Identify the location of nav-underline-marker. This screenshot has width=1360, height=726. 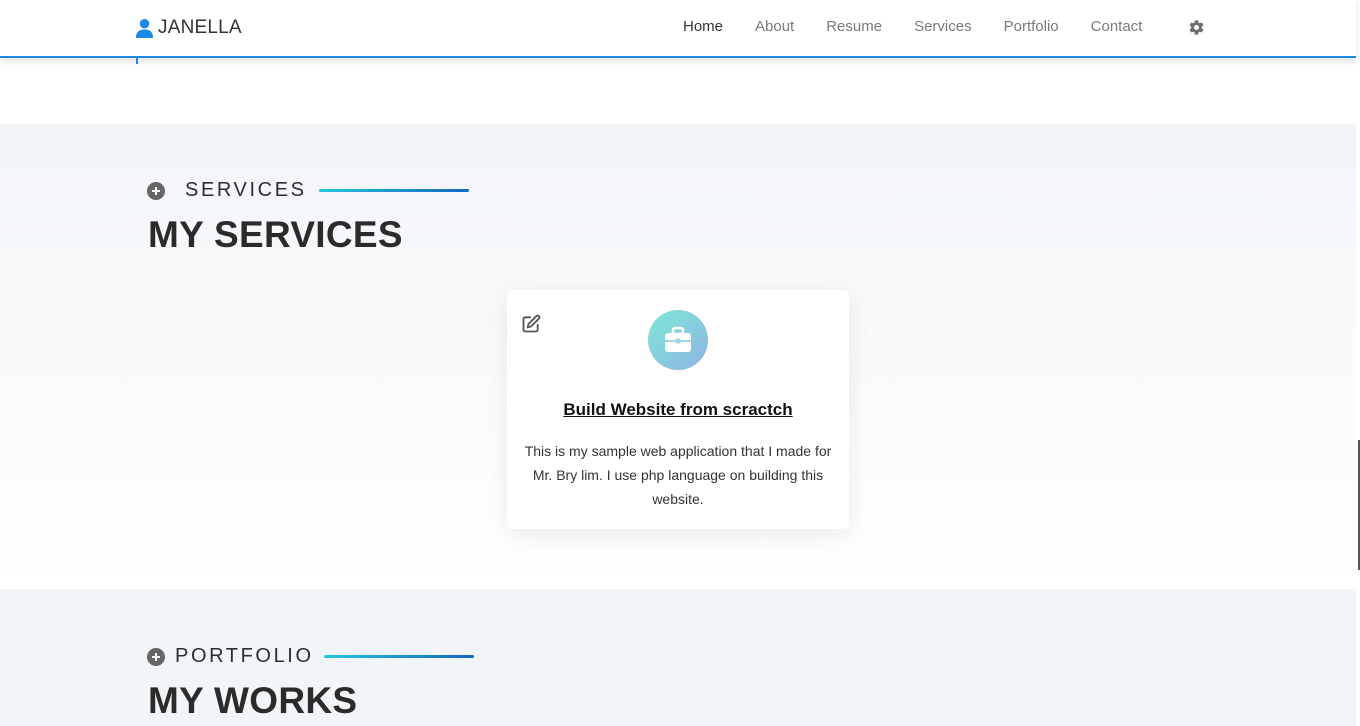
(137, 61).